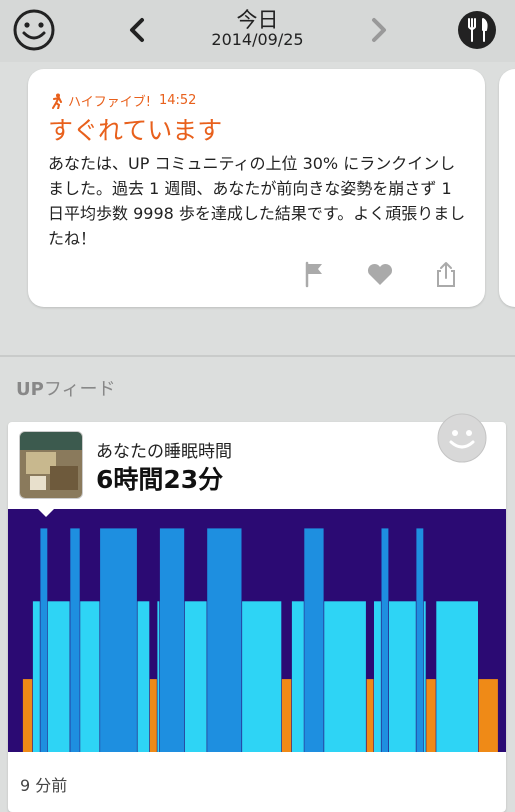  I want to click on post-time-ago: 9 分前, so click(44, 785).